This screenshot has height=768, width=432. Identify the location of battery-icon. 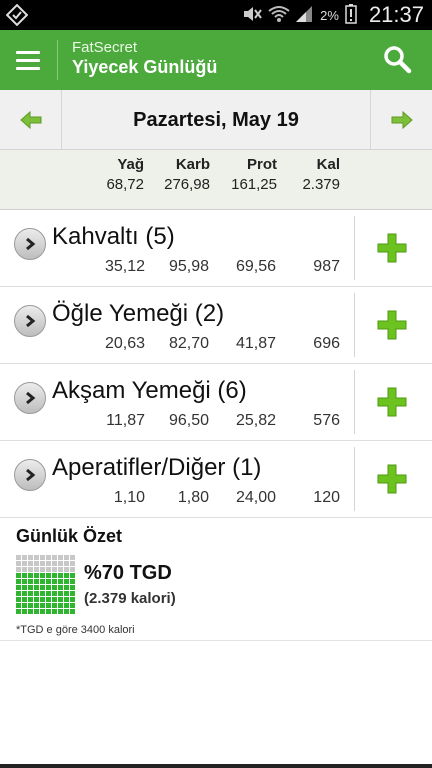
(351, 15).